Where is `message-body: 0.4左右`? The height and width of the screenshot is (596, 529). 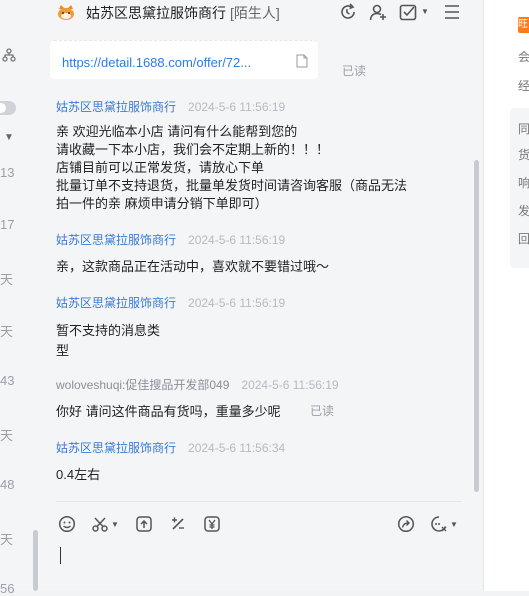 message-body: 0.4左右 is located at coordinates (170, 475).